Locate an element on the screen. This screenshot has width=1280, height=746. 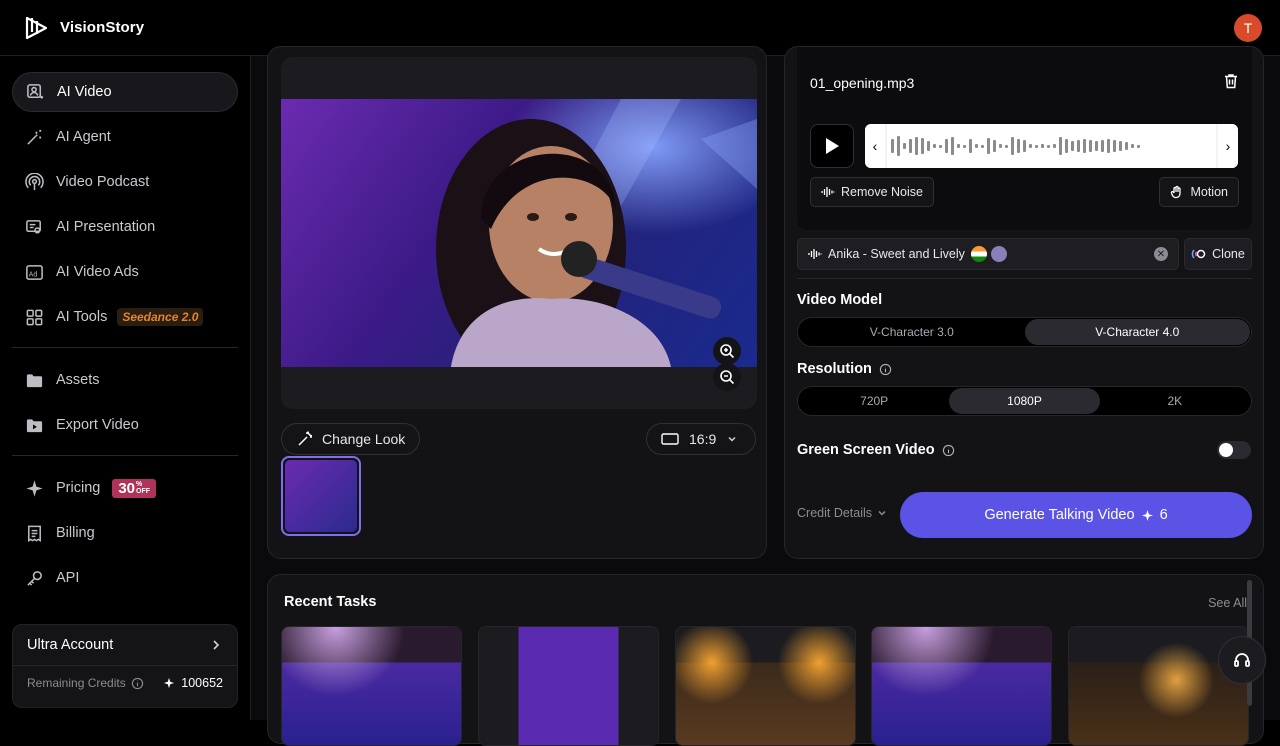
voice-select: Anika - Sweet and Lively ✕ is located at coordinates (988, 254).